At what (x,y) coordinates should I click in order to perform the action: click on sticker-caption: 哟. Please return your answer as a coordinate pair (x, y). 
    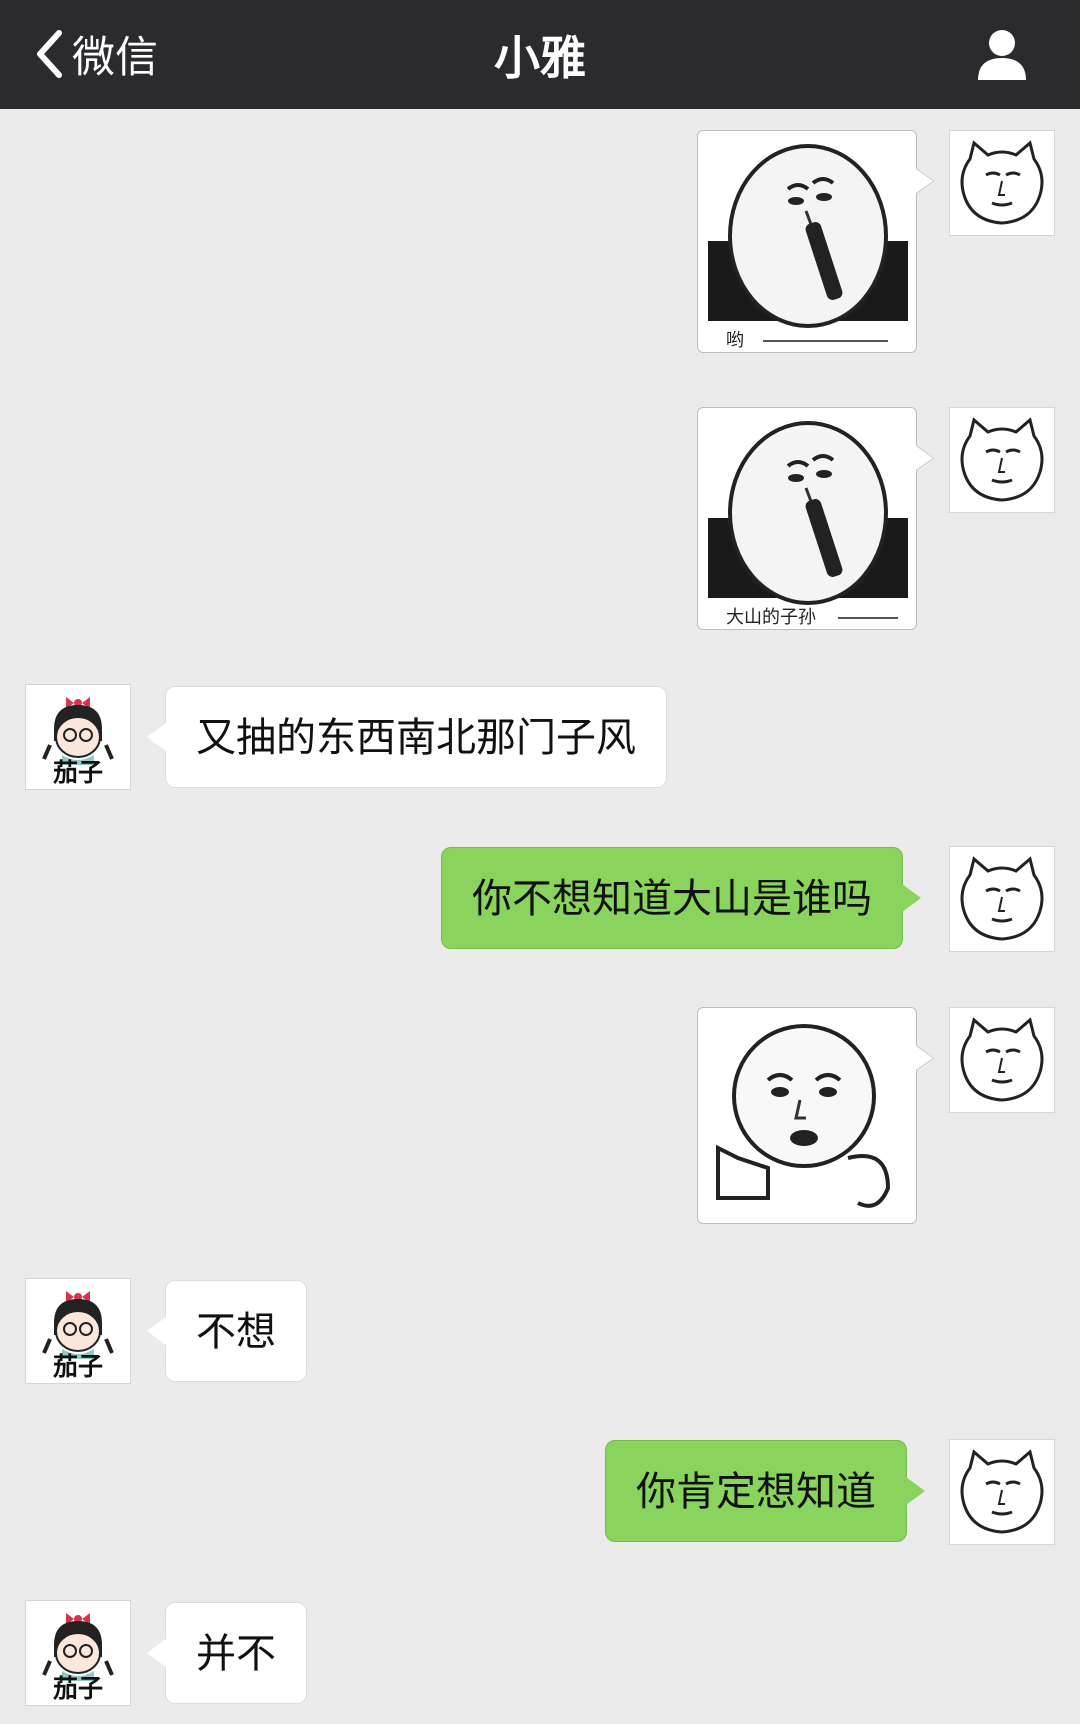
    Looking at the image, I should click on (737, 341).